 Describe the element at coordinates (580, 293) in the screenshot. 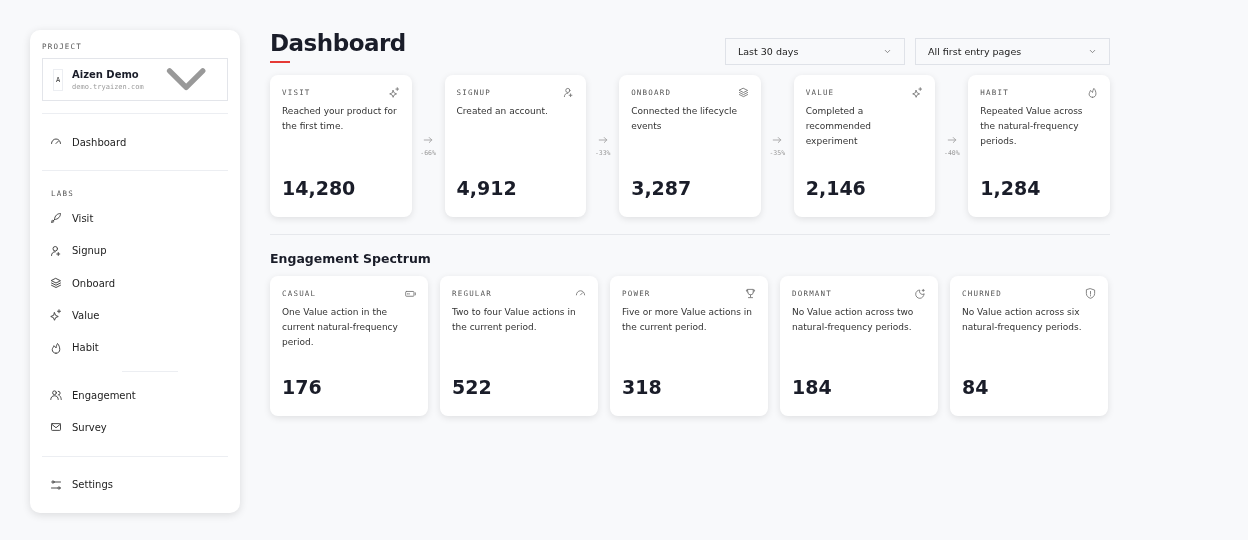

I see `gauge-icon` at that location.